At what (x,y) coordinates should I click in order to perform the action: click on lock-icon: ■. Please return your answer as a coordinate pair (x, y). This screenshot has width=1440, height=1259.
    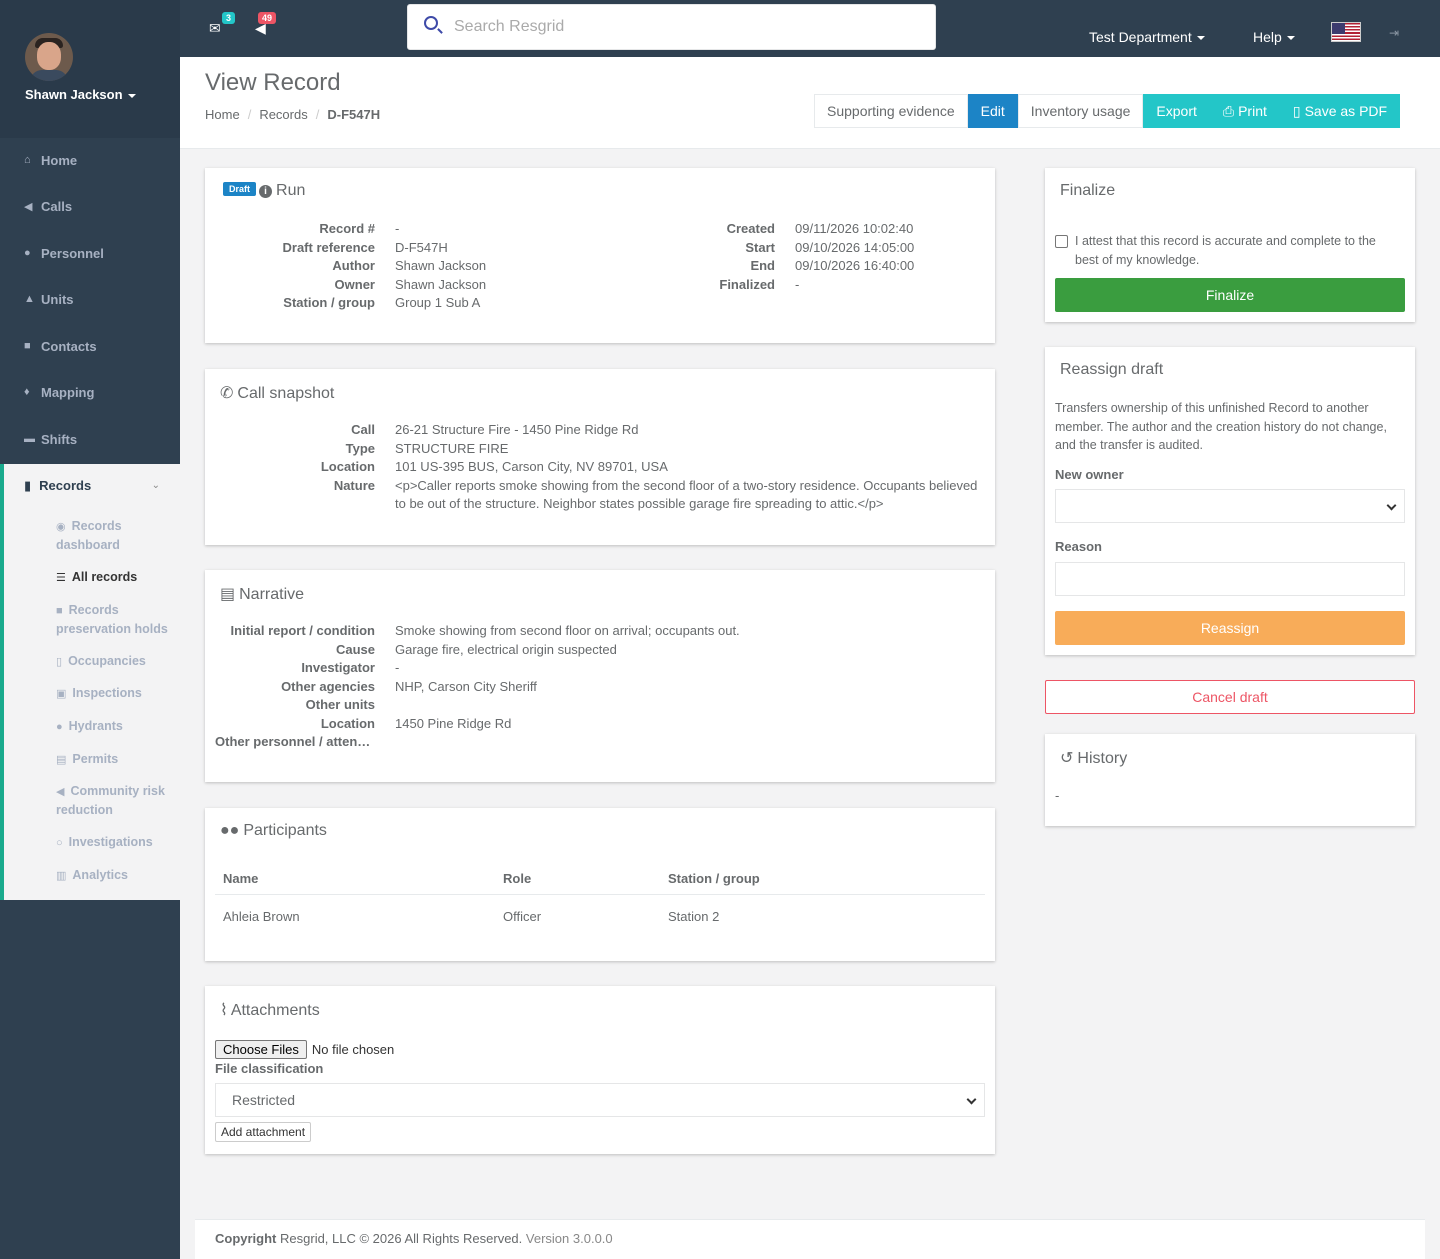
    Looking at the image, I should click on (59, 611).